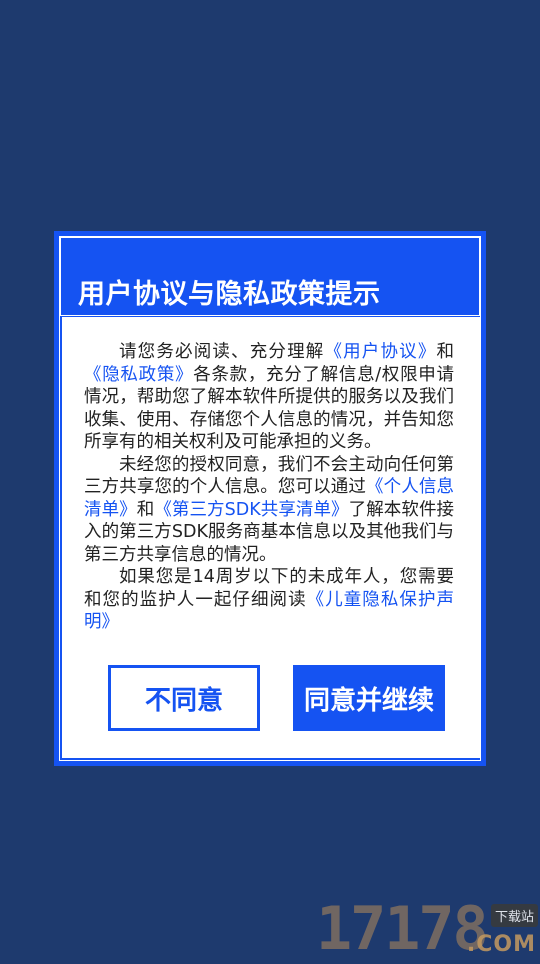  I want to click on agree-continue-button: 同意并继续, so click(369, 698).